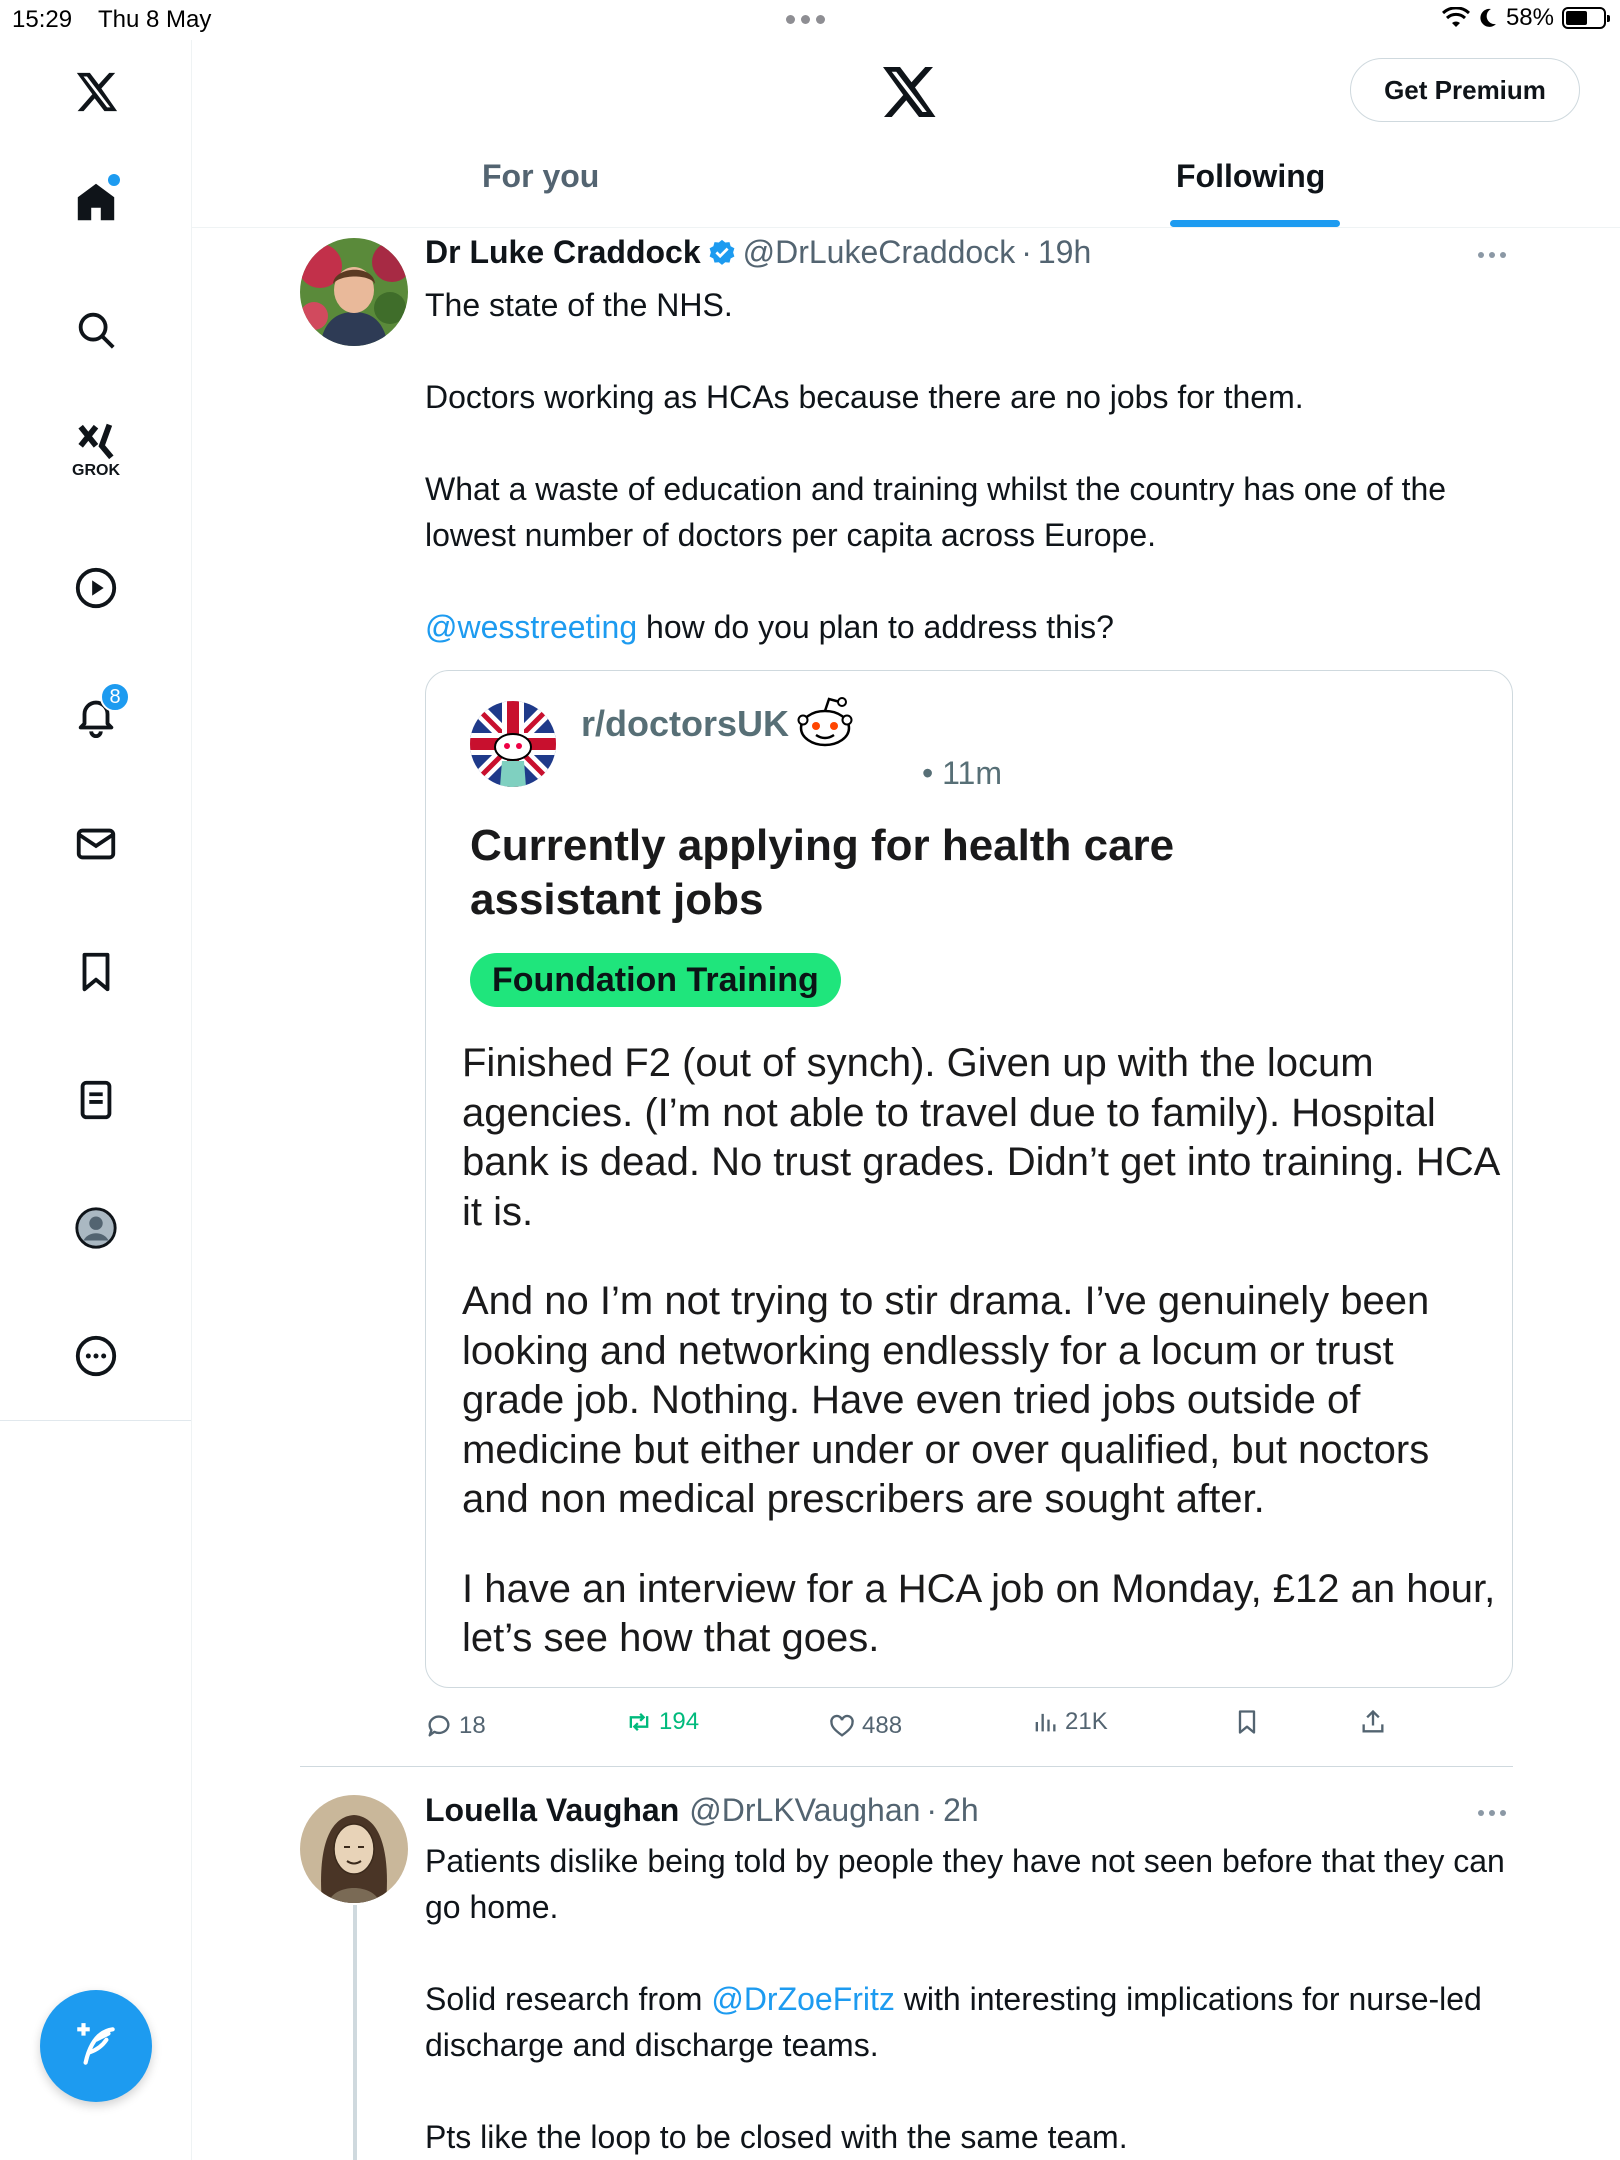 The height and width of the screenshot is (2160, 1620). Describe the element at coordinates (1086, 1721) in the screenshot. I see `view-count: 21K` at that location.